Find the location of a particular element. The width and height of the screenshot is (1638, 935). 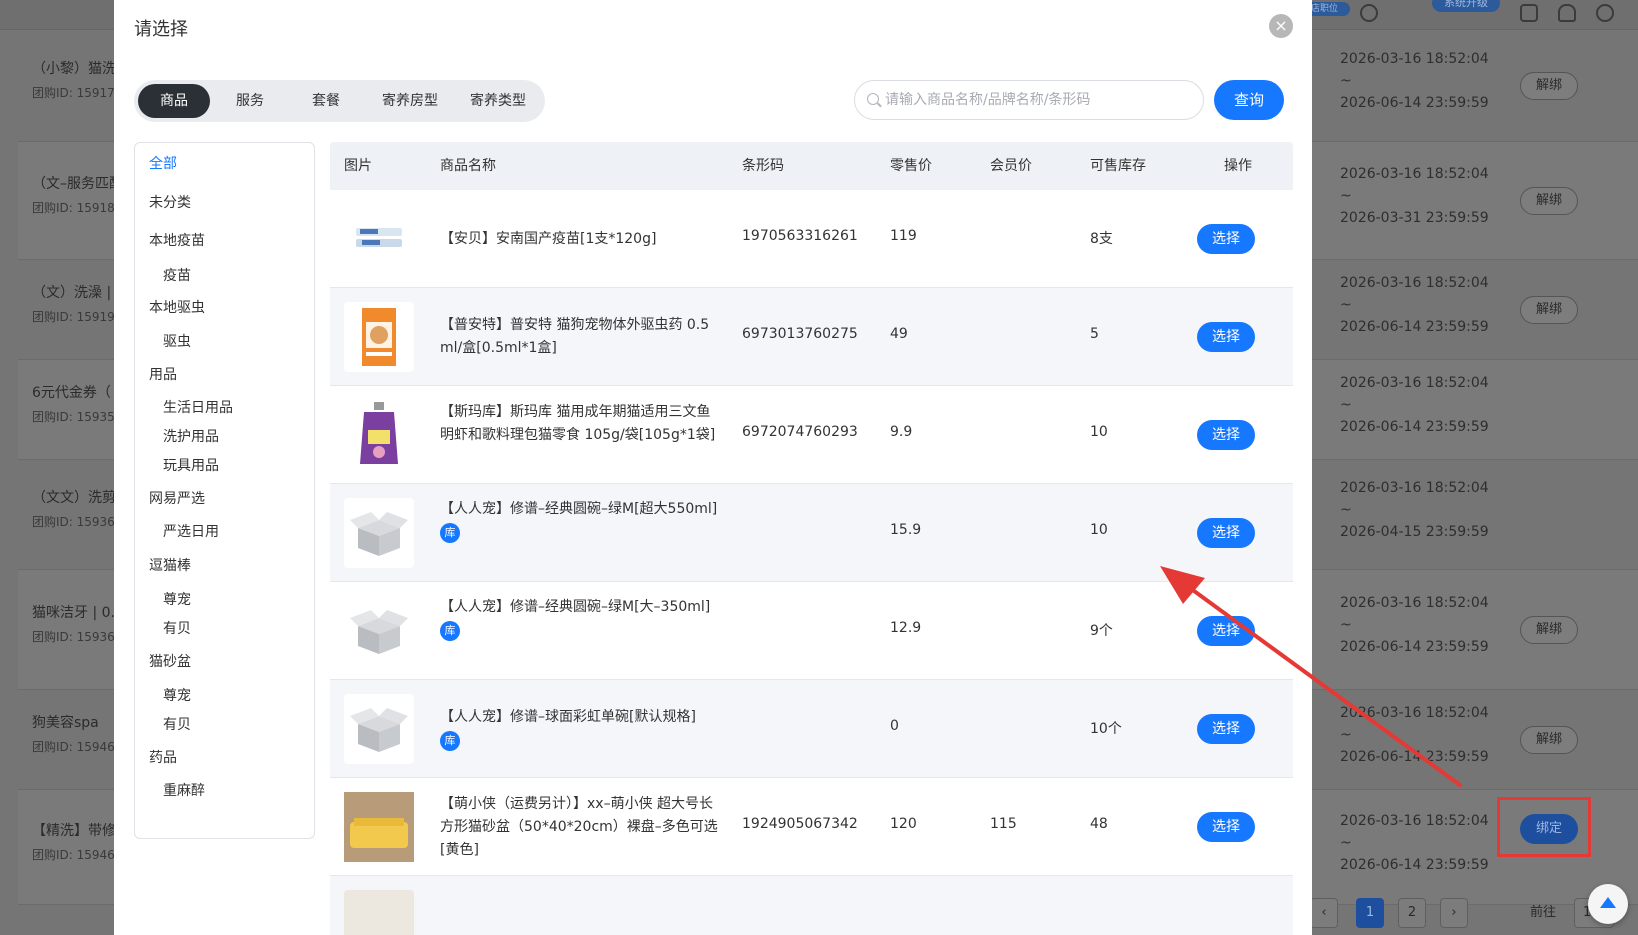

back-to-top-button is located at coordinates (1608, 904).